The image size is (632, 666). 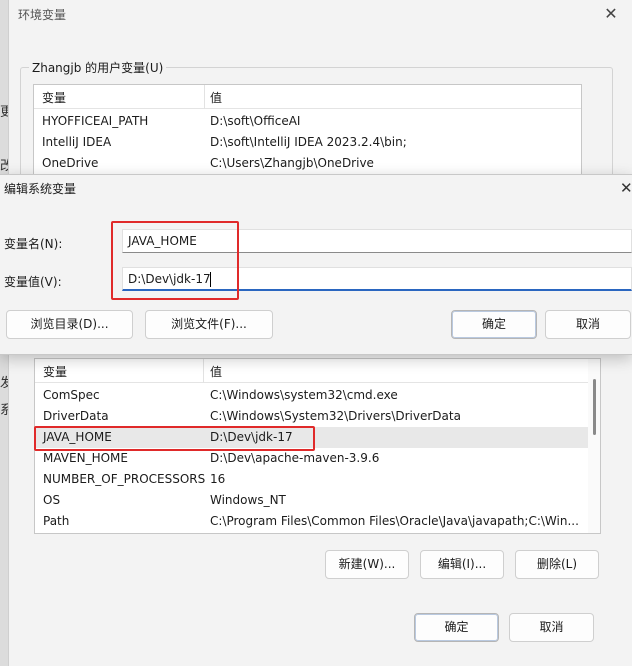 I want to click on dialog-title: 环境变量, so click(x=42, y=15).